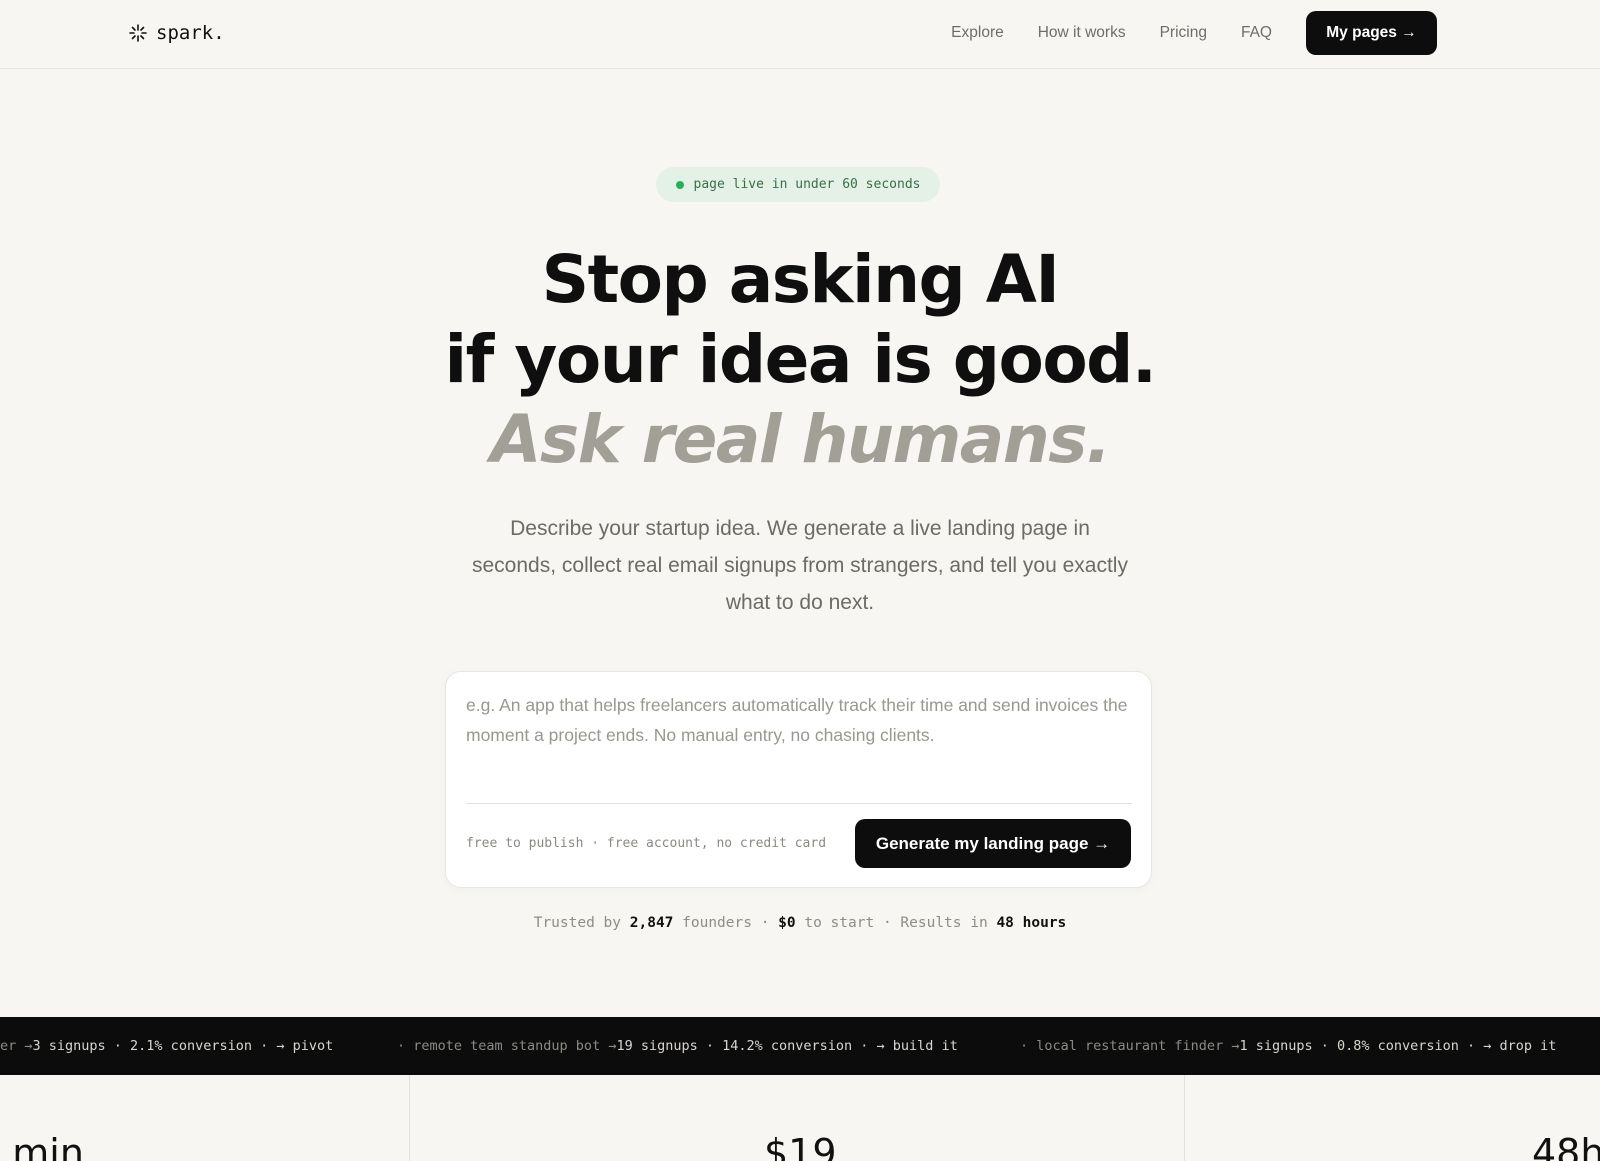 The height and width of the screenshot is (1161, 1600). Describe the element at coordinates (507, 1046) in the screenshot. I see `ticker-idea: · remote team standup bot →` at that location.